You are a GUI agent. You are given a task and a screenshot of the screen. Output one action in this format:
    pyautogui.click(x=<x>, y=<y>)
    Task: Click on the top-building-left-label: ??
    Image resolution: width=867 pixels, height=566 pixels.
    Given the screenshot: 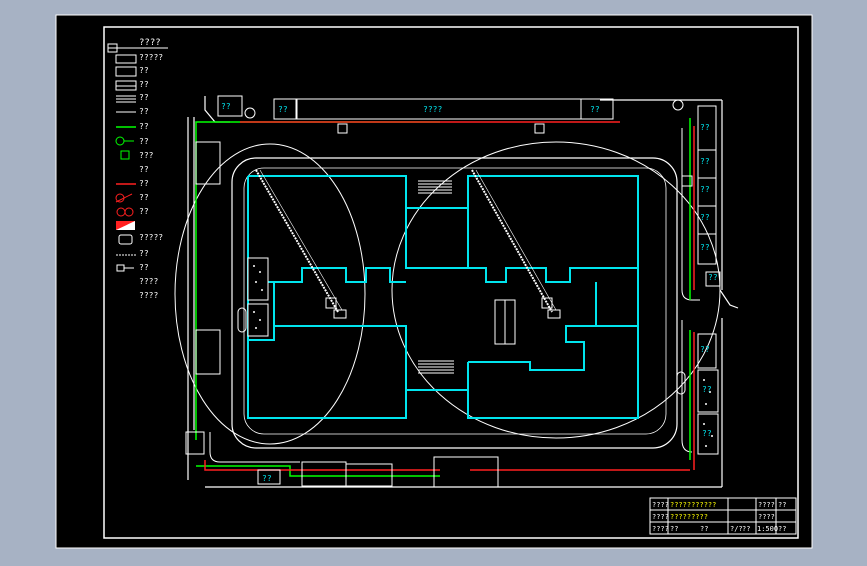 What is the action you would take?
    pyautogui.click(x=283, y=109)
    